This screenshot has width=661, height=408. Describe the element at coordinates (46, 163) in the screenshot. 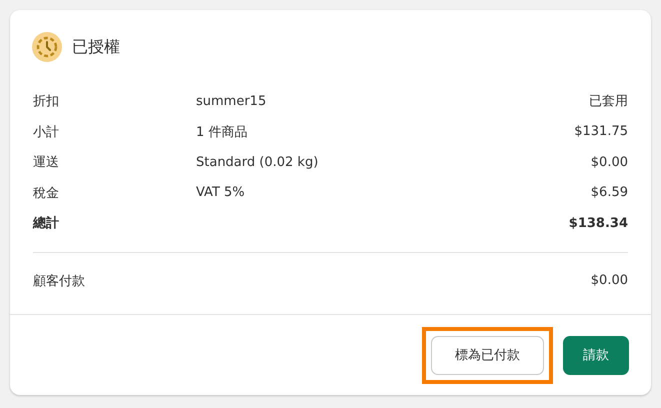

I see `row-label: 運送` at that location.